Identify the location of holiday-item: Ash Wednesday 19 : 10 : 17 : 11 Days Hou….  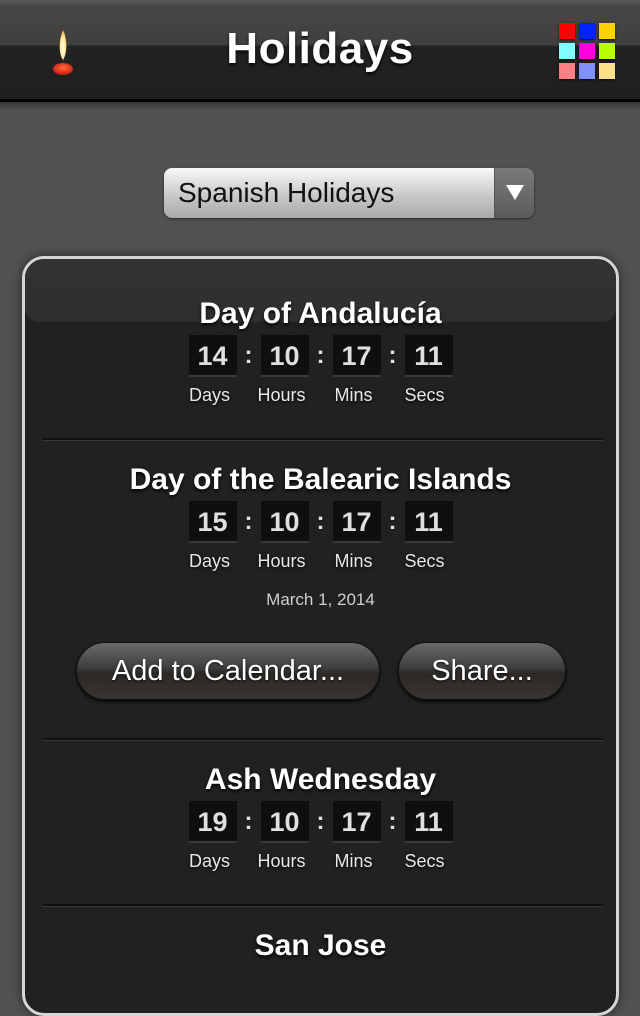
(320, 817).